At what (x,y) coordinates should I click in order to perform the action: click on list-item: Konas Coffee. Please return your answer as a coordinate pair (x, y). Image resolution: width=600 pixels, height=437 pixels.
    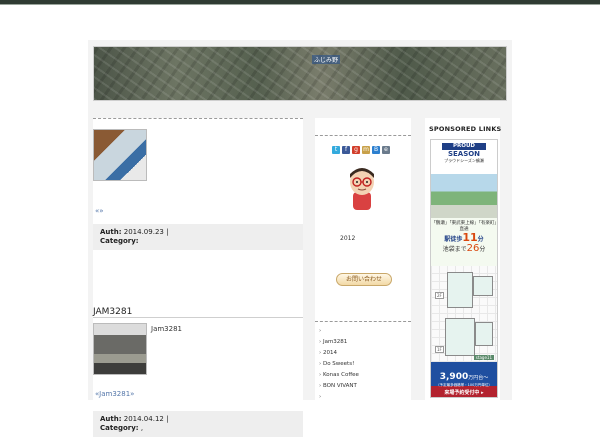
    Looking at the image, I should click on (339, 375).